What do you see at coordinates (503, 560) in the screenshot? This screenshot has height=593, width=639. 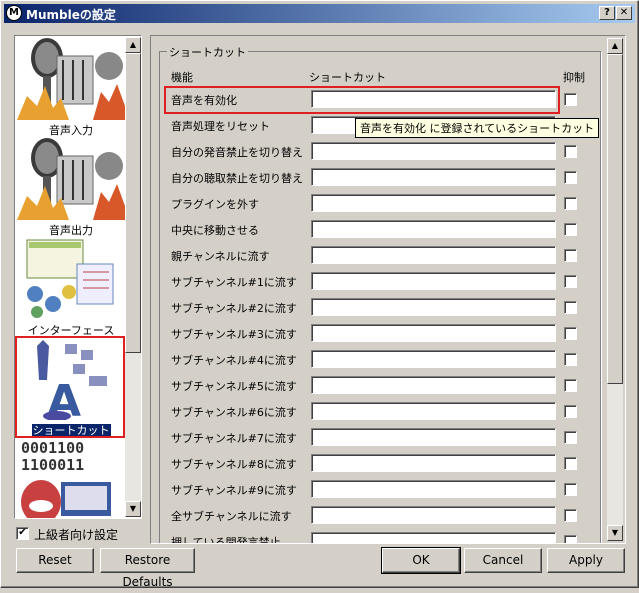 I see `cancel-button: Cancel` at bounding box center [503, 560].